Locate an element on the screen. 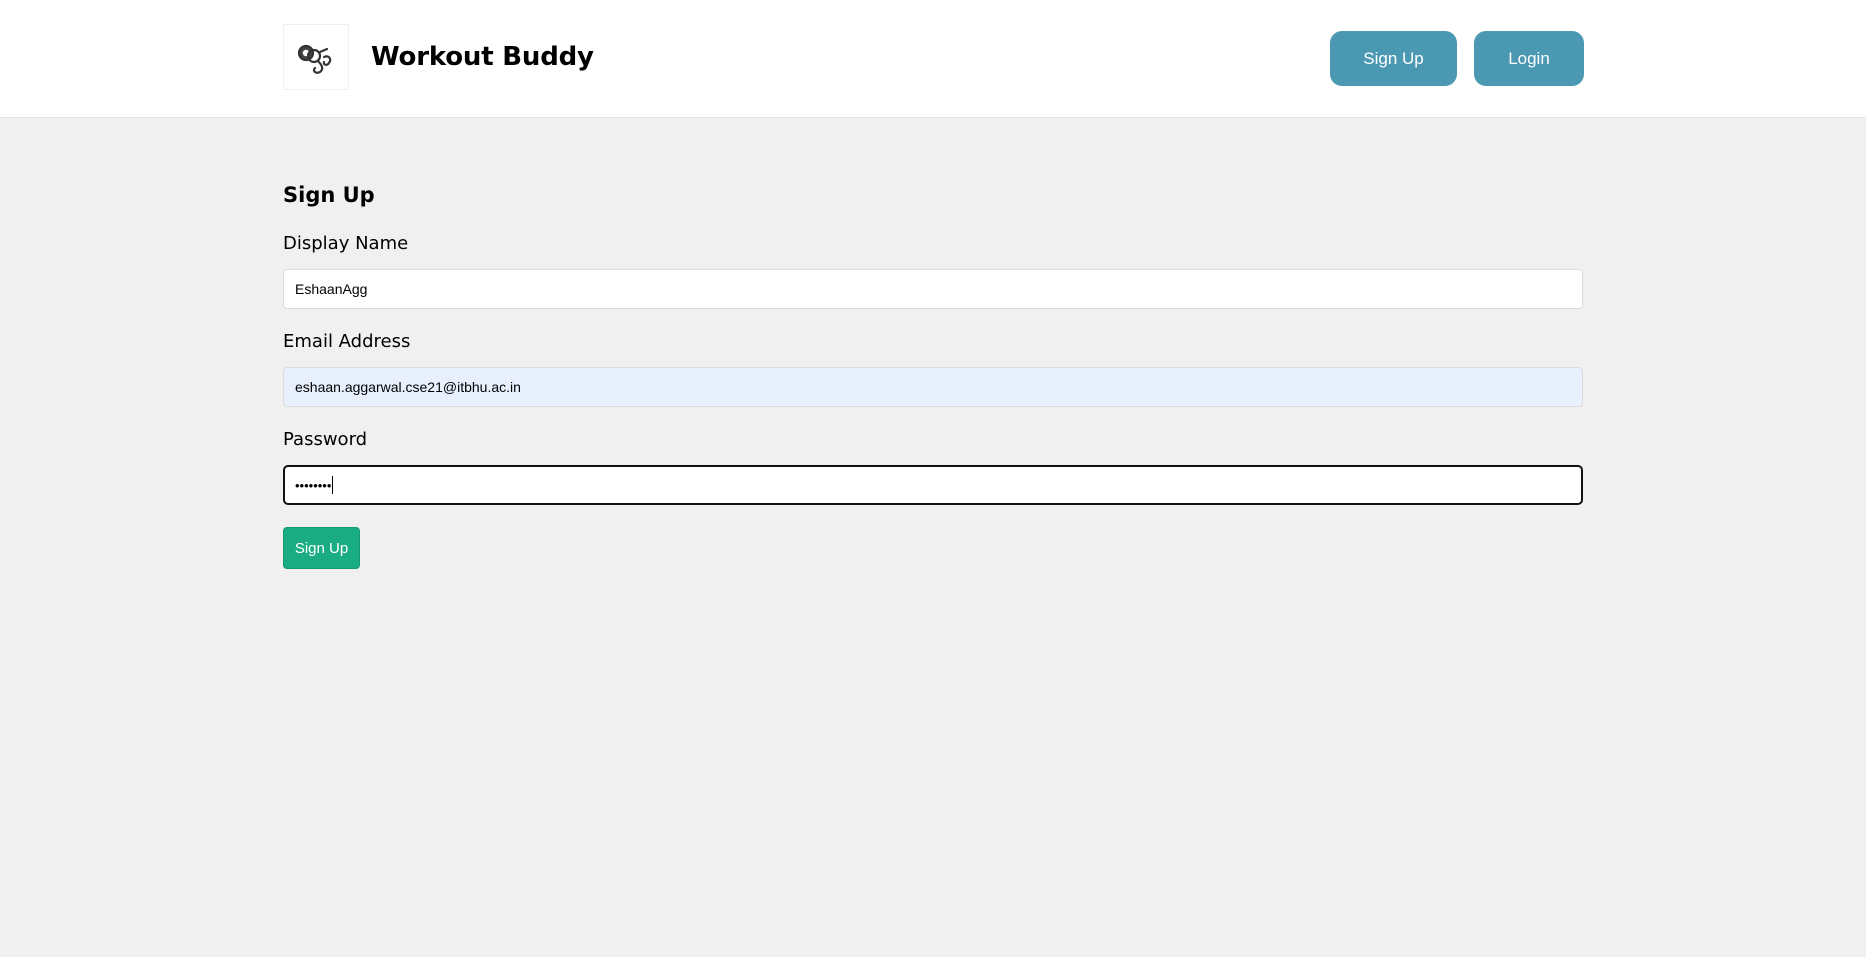  email-value: eshaan.aggarwal.cse21@itbhu.ac.in is located at coordinates (408, 387).